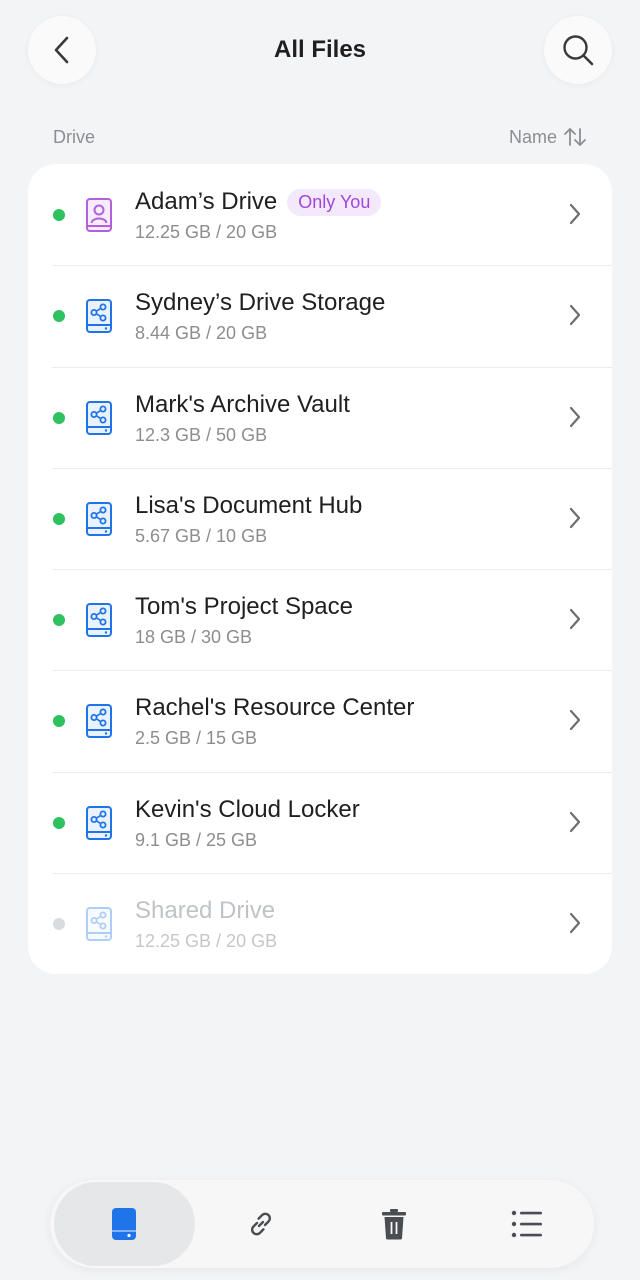 This screenshot has width=640, height=1280. What do you see at coordinates (196, 738) in the screenshot?
I see `drive-usage: 2.5 GB / 15 GB` at bounding box center [196, 738].